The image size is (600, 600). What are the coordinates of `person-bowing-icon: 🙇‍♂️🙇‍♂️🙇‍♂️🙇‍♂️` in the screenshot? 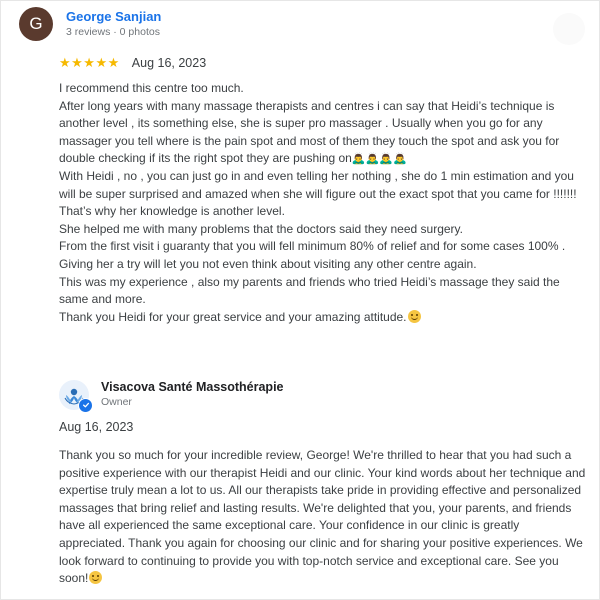 It's located at (379, 159).